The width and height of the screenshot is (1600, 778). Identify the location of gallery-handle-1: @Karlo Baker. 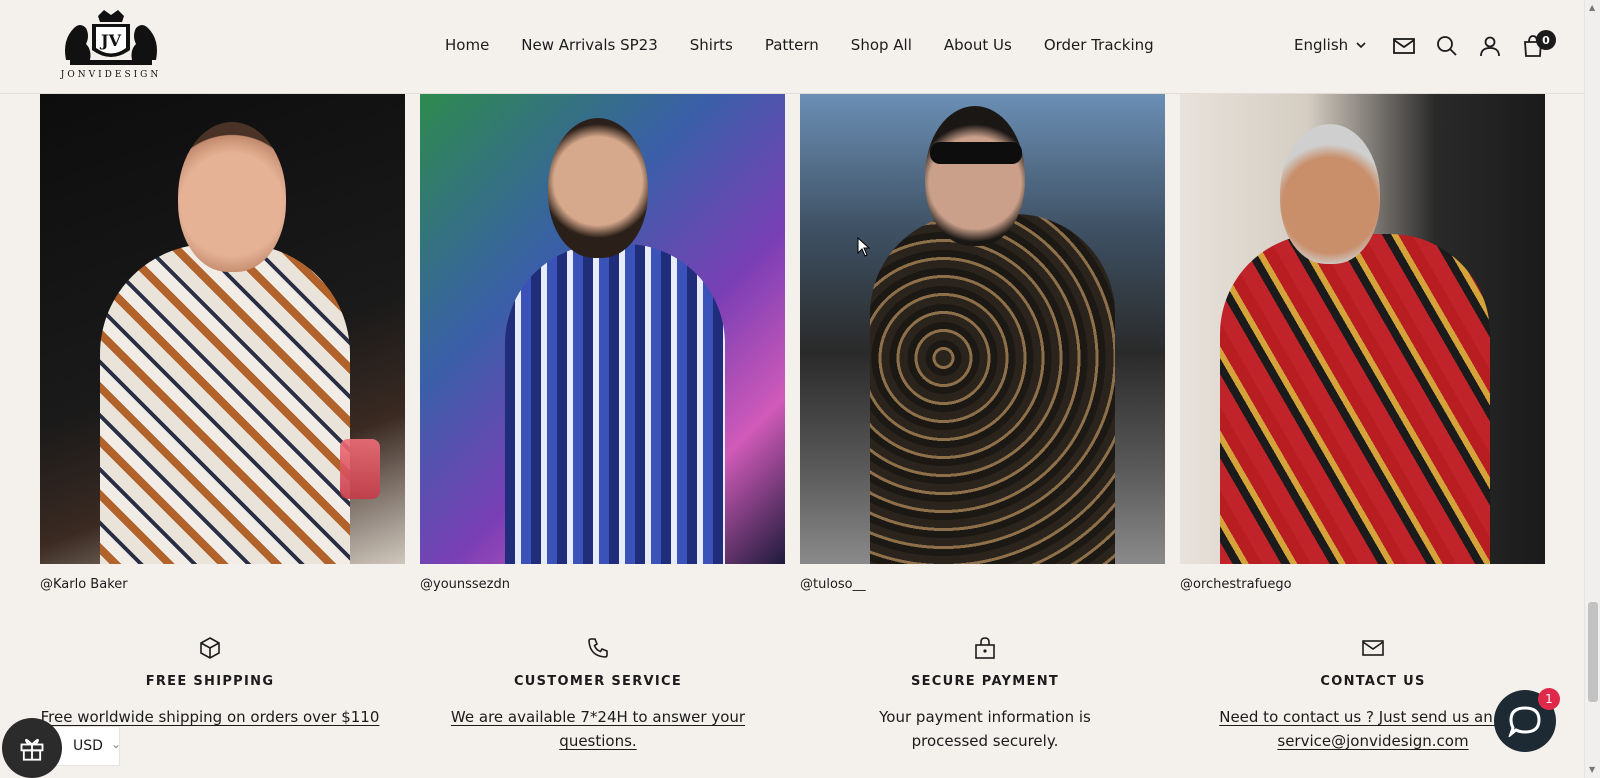
(84, 584).